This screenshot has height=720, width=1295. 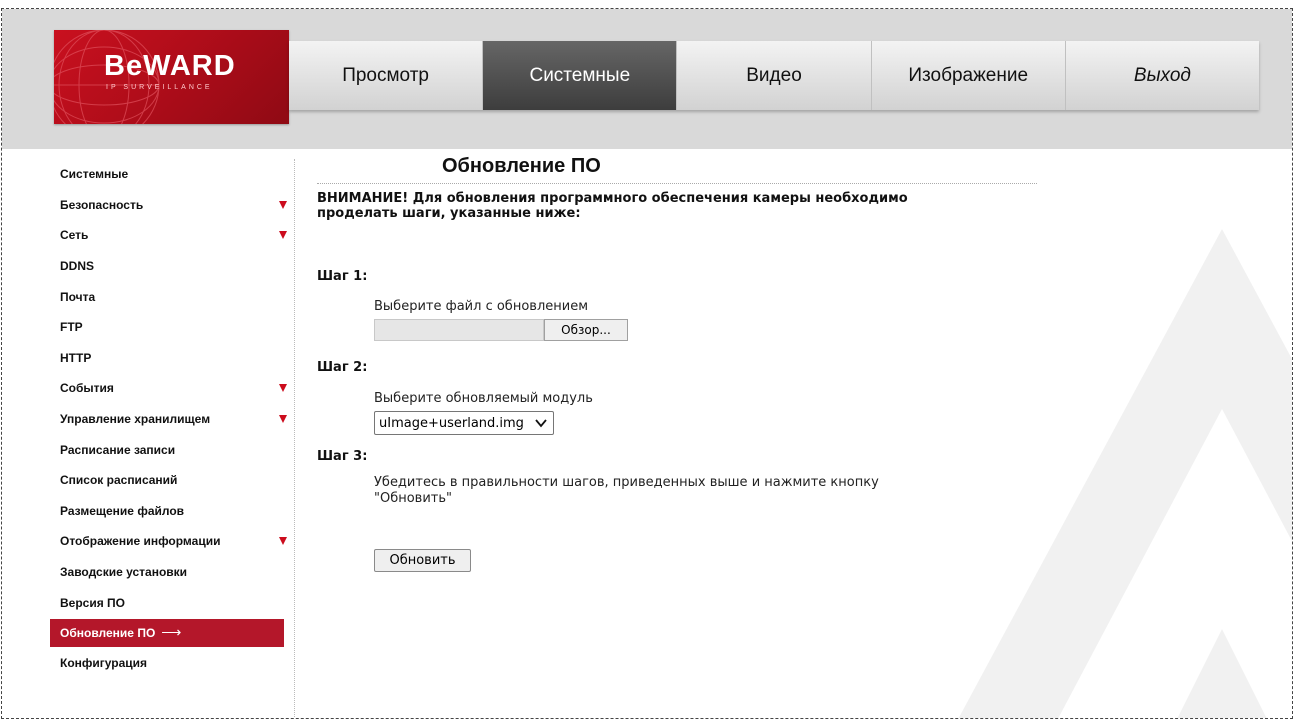 What do you see at coordinates (521, 166) in the screenshot?
I see `page-title: Обновление ПО` at bounding box center [521, 166].